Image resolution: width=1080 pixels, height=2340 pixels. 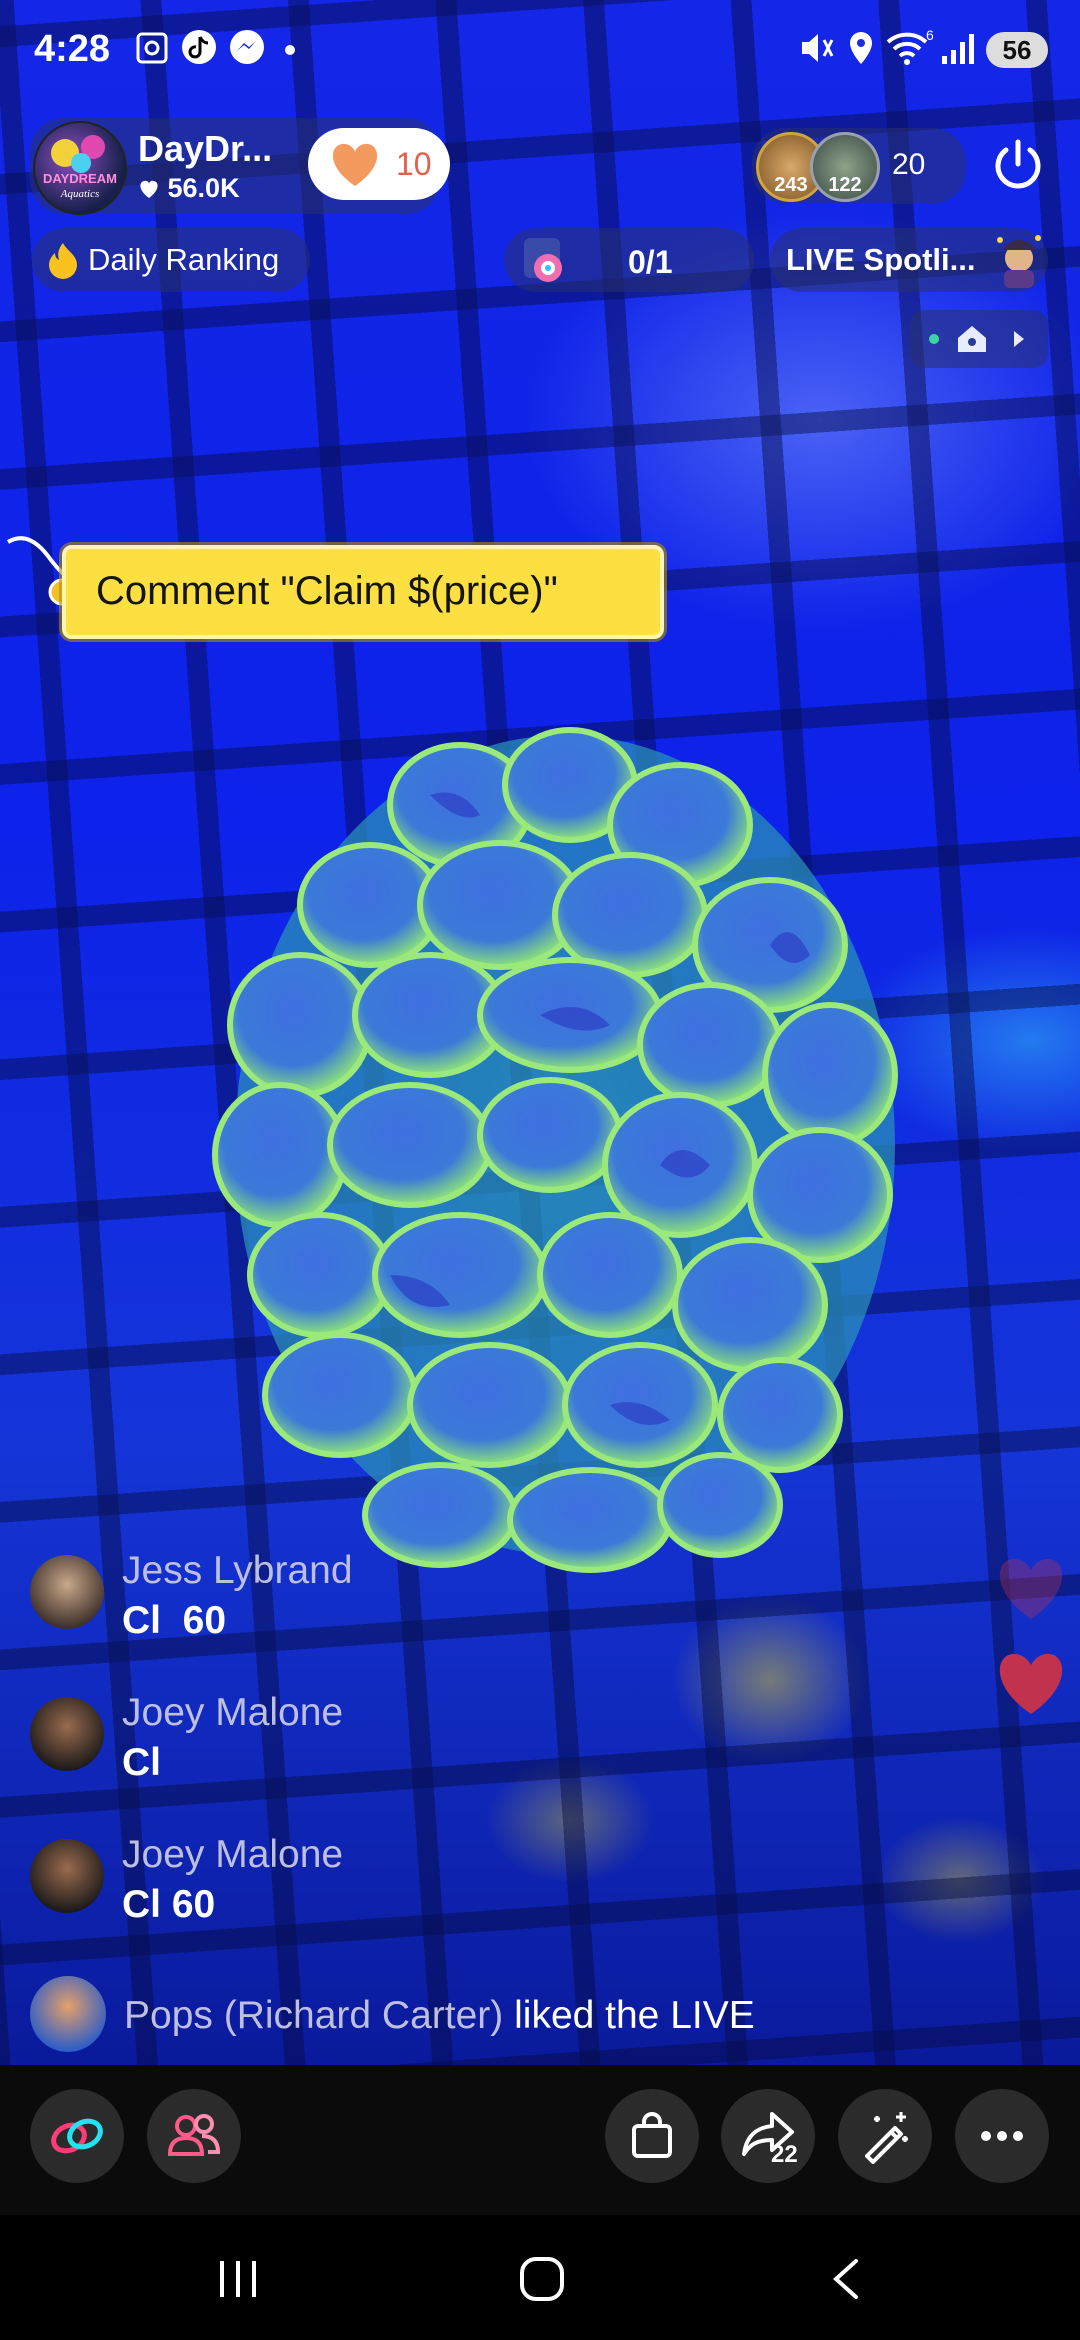 I want to click on live-action-bar: 22, so click(x=540, y=2140).